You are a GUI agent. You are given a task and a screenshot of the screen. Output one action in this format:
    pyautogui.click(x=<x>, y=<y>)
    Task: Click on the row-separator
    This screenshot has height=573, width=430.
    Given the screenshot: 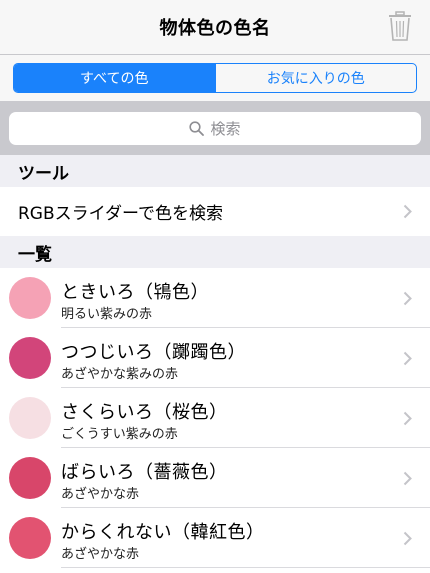 What is the action you would take?
    pyautogui.click(x=245, y=567)
    